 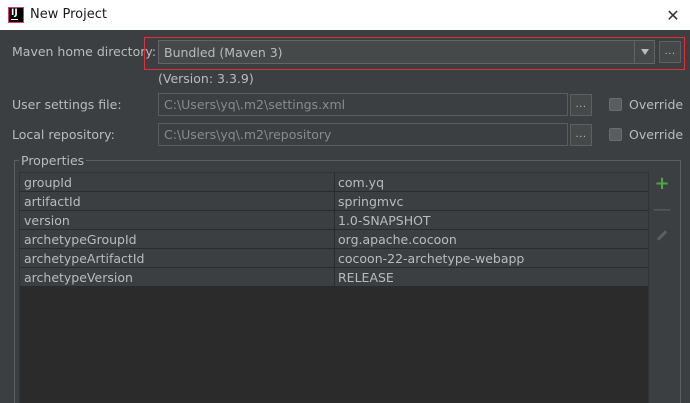 What do you see at coordinates (47, 220) in the screenshot?
I see `property-key: version` at bounding box center [47, 220].